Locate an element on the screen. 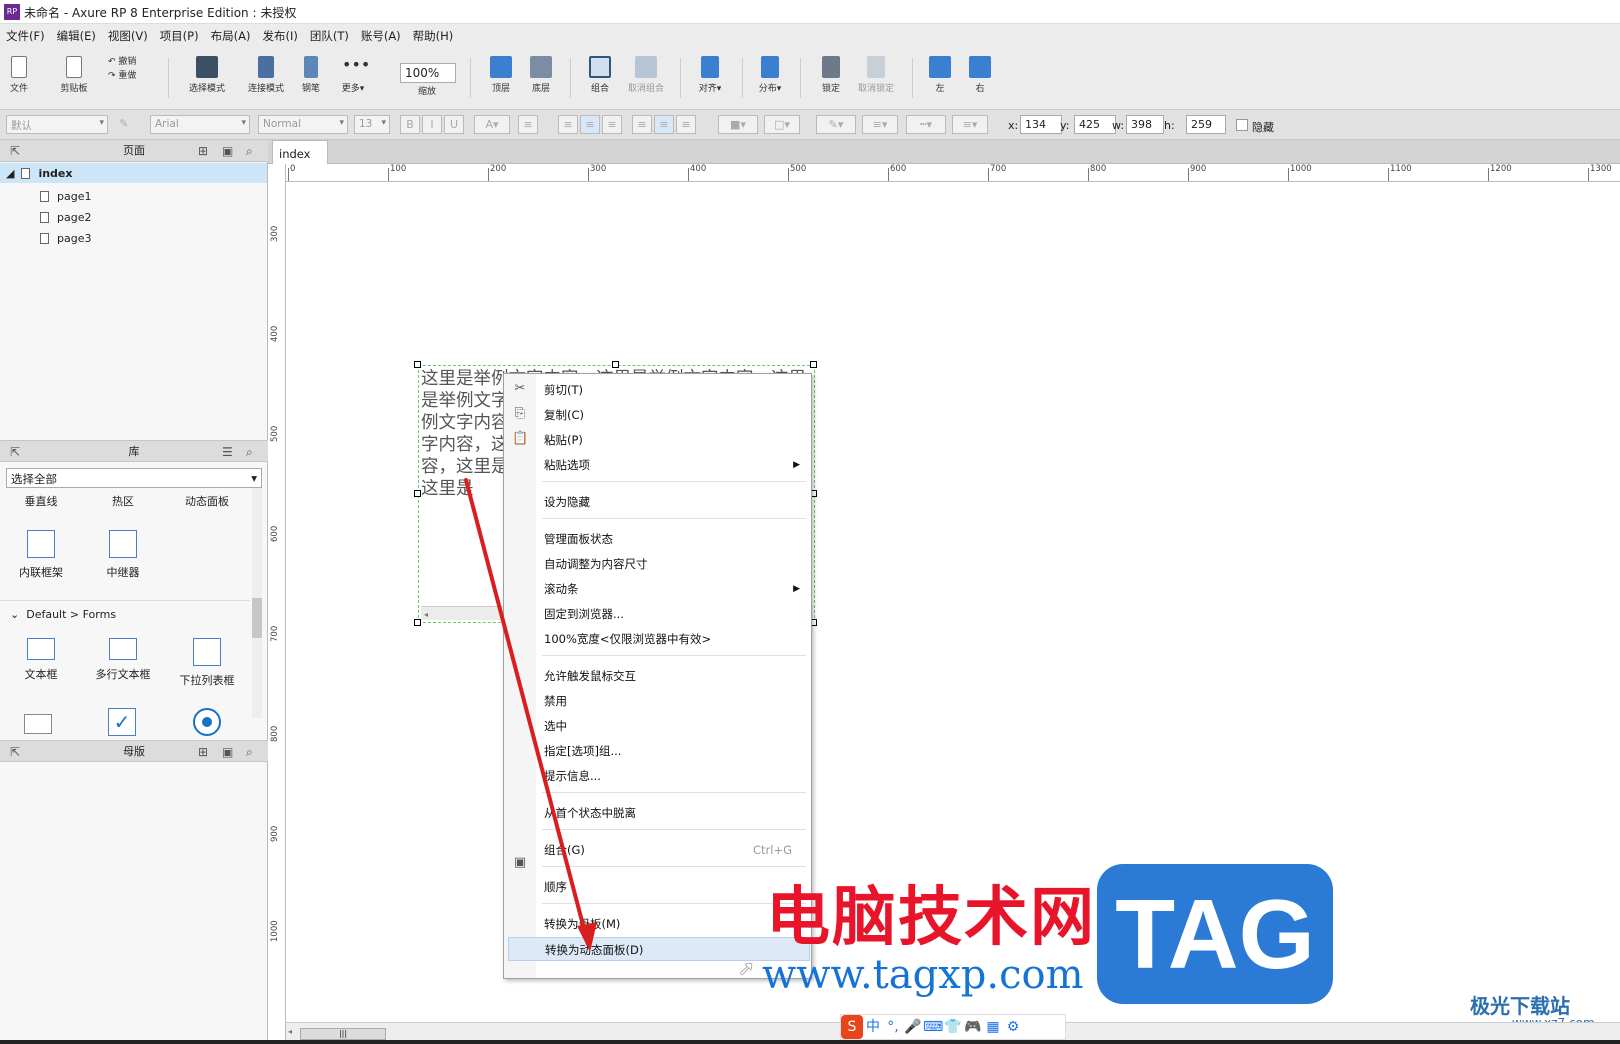 The width and height of the screenshot is (1620, 1044). menu-project: 项目(P) is located at coordinates (179, 34).